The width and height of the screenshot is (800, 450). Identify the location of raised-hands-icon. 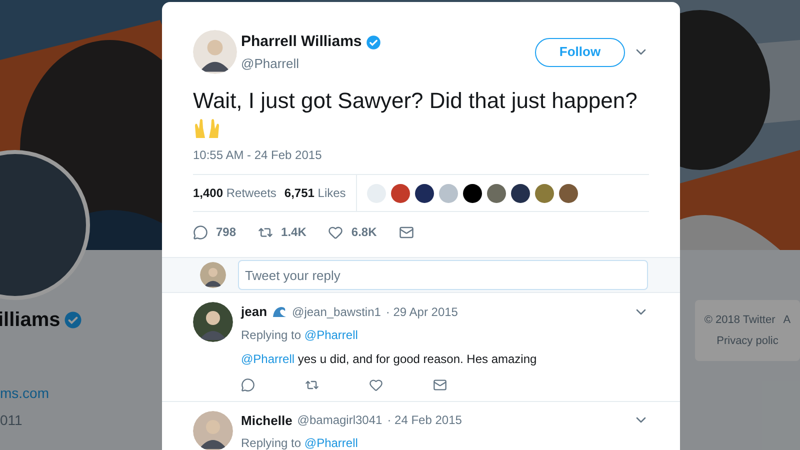
(207, 128).